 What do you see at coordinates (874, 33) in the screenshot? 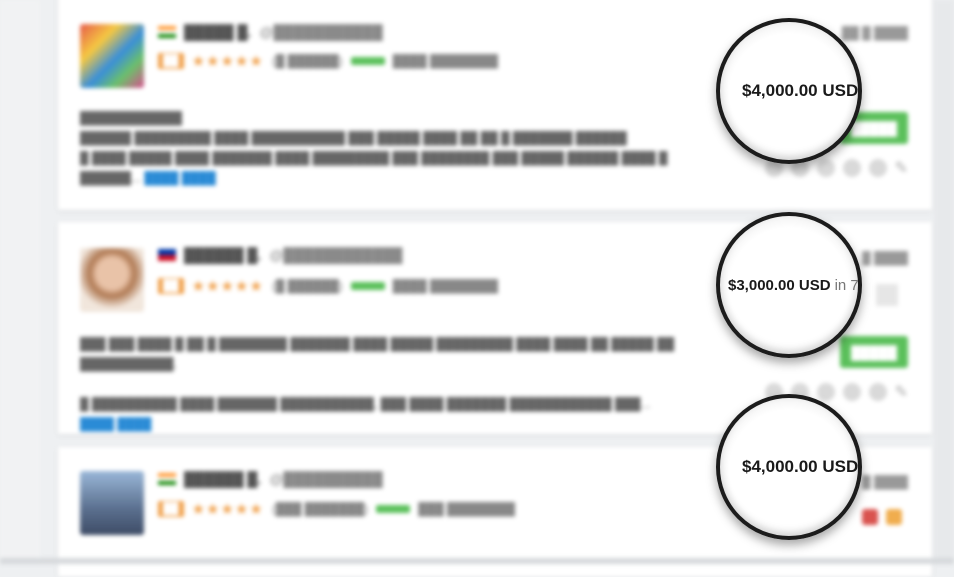
I see `delivery-days: ██ █ ████` at bounding box center [874, 33].